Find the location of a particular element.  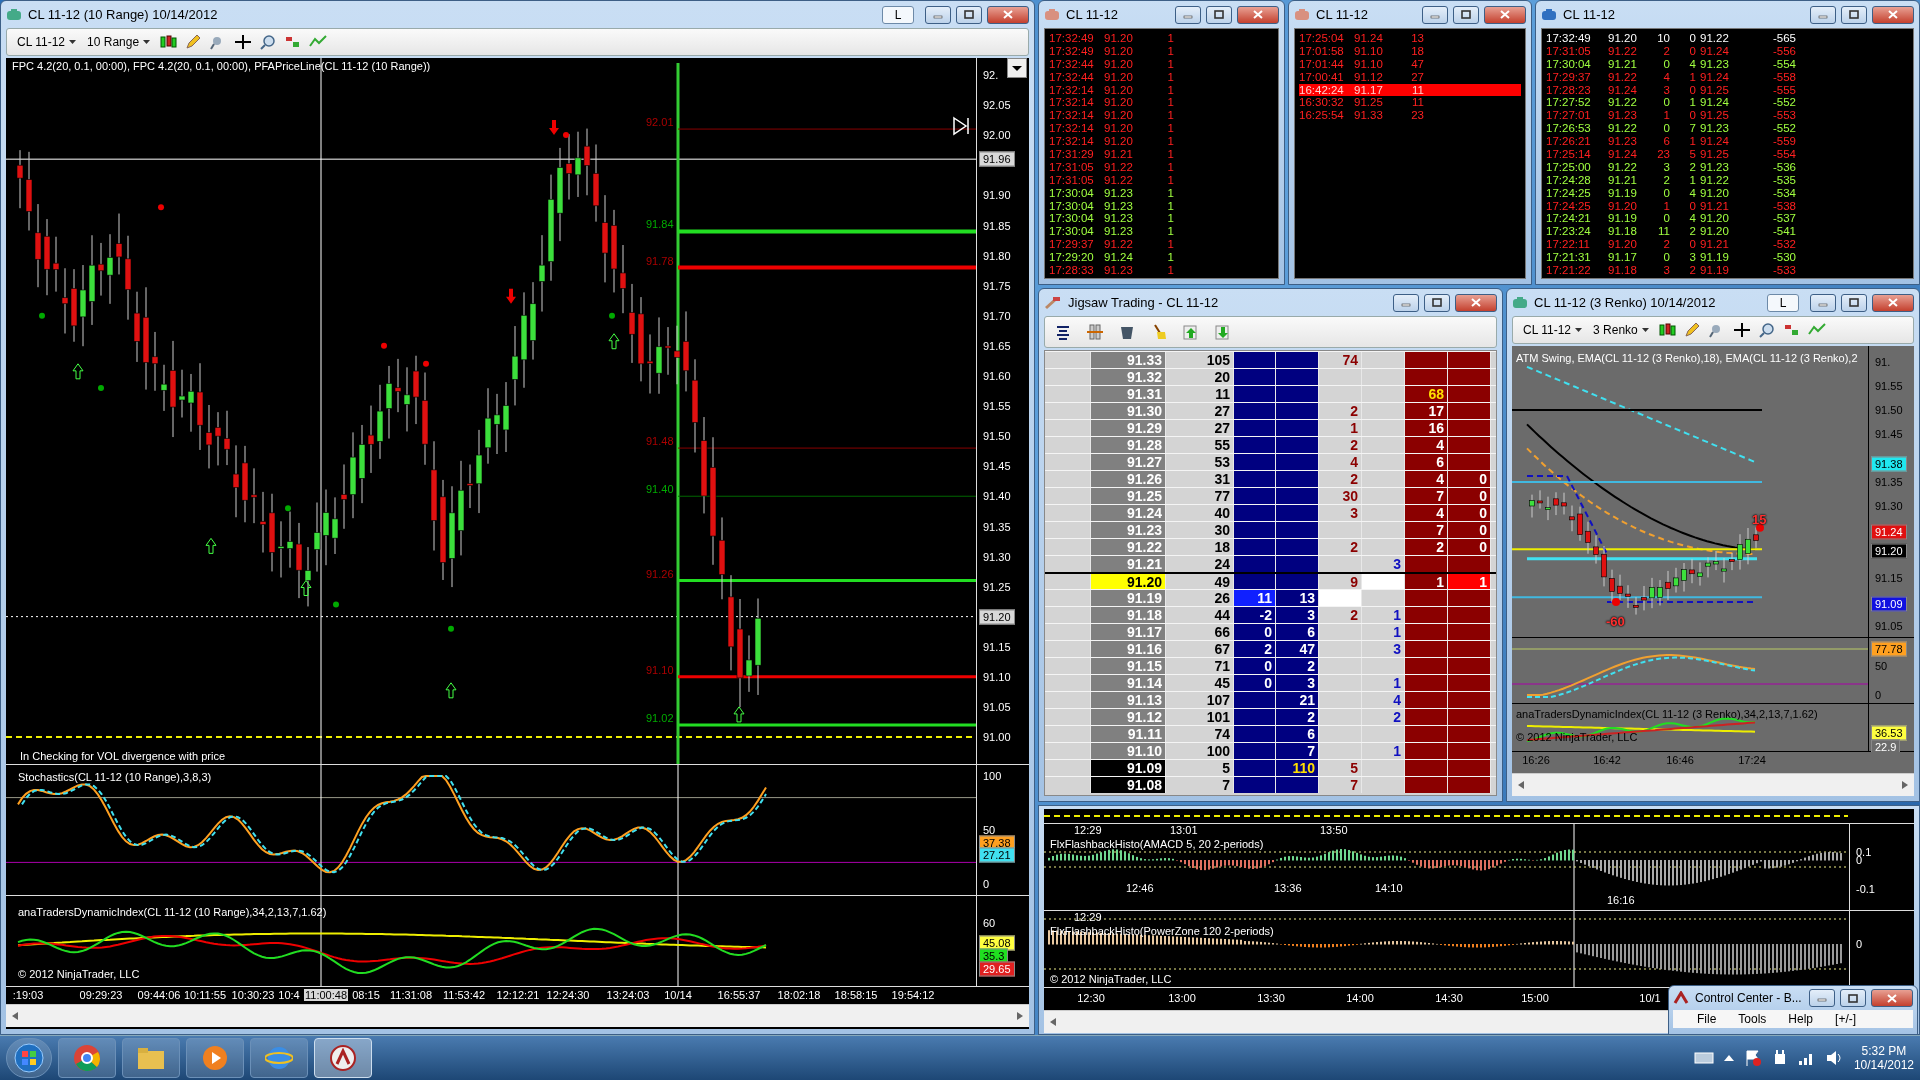

price-cell: 91.27 is located at coordinates (1128, 462).